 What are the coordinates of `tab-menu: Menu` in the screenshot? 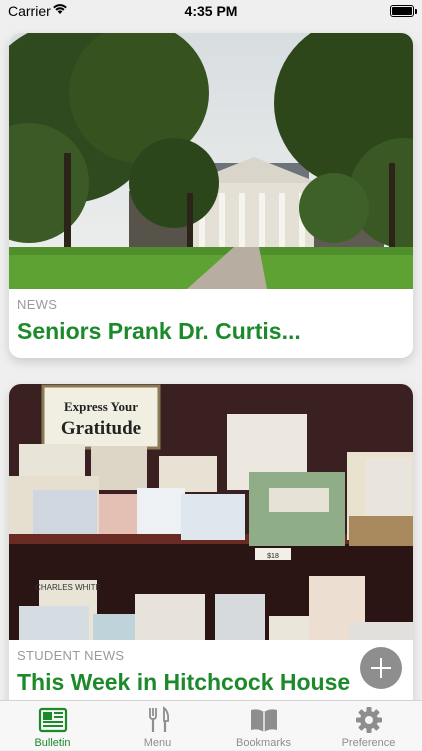 It's located at (157, 726).